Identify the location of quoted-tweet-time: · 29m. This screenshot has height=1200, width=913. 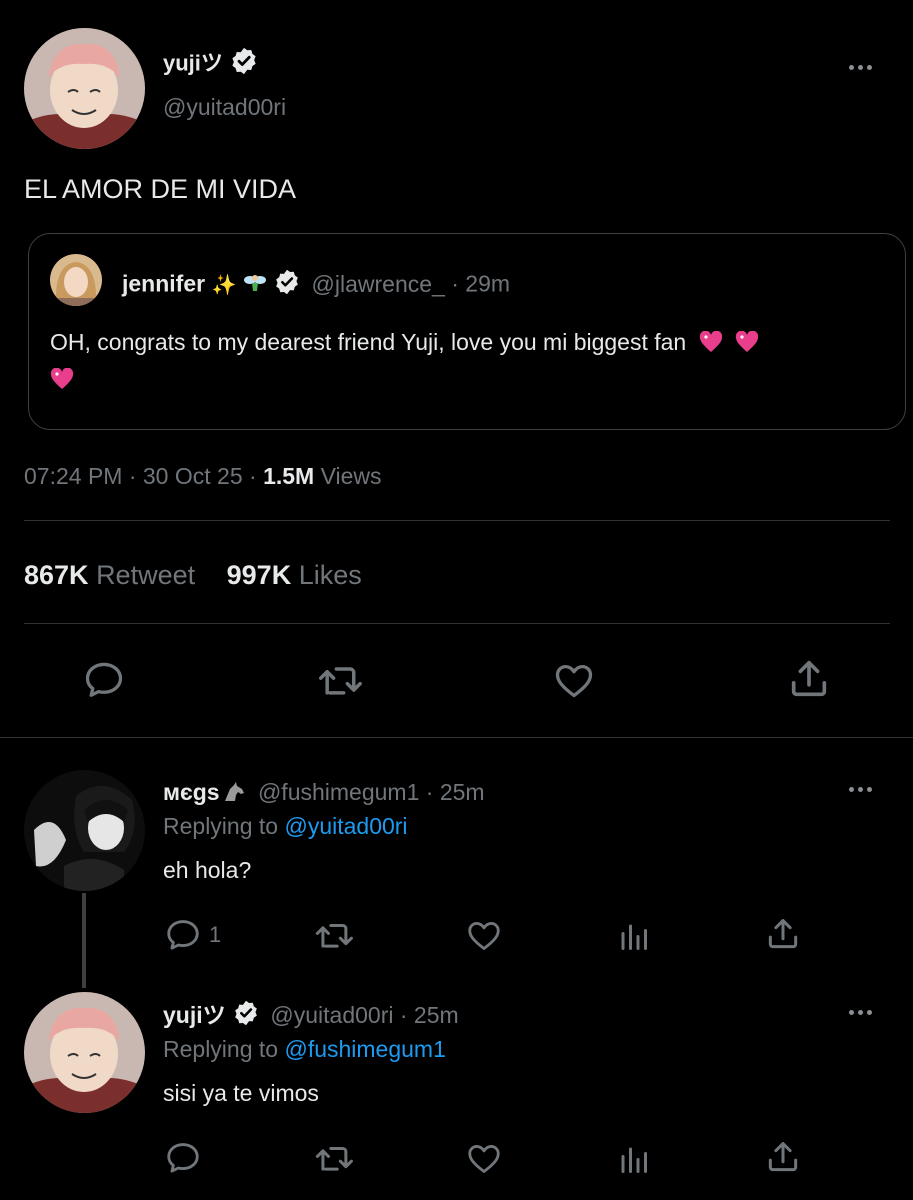
(481, 283).